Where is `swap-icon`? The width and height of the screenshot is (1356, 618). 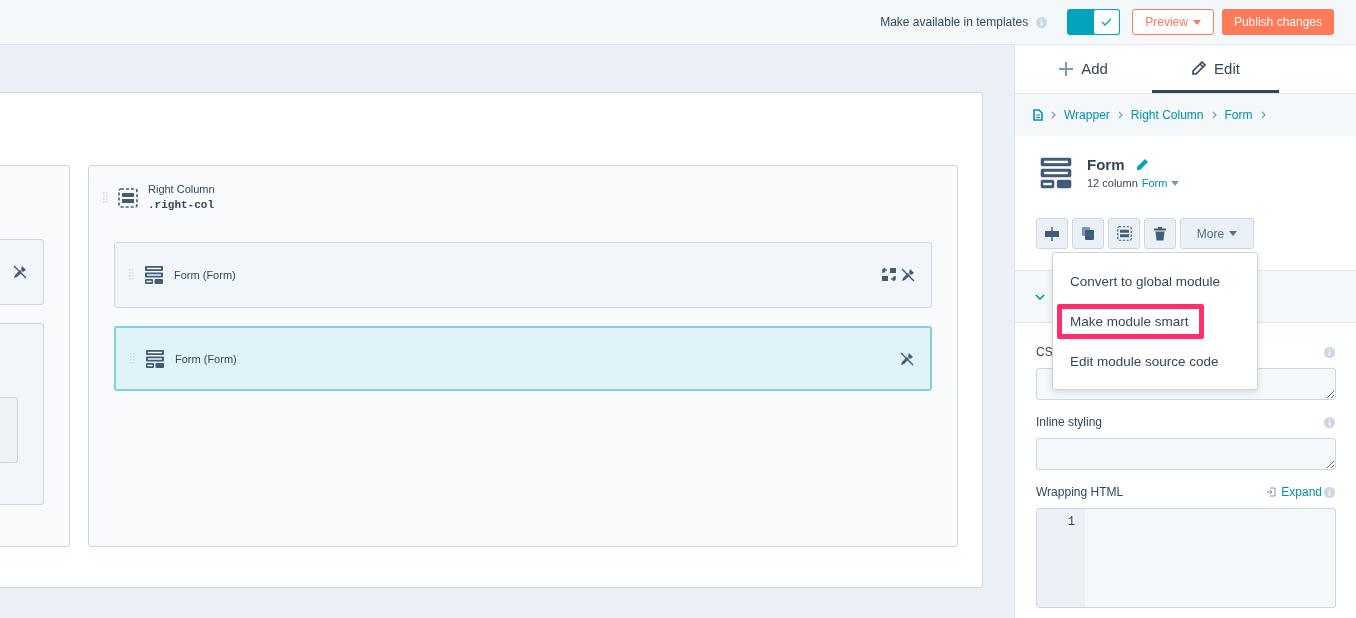
swap-icon is located at coordinates (889, 274).